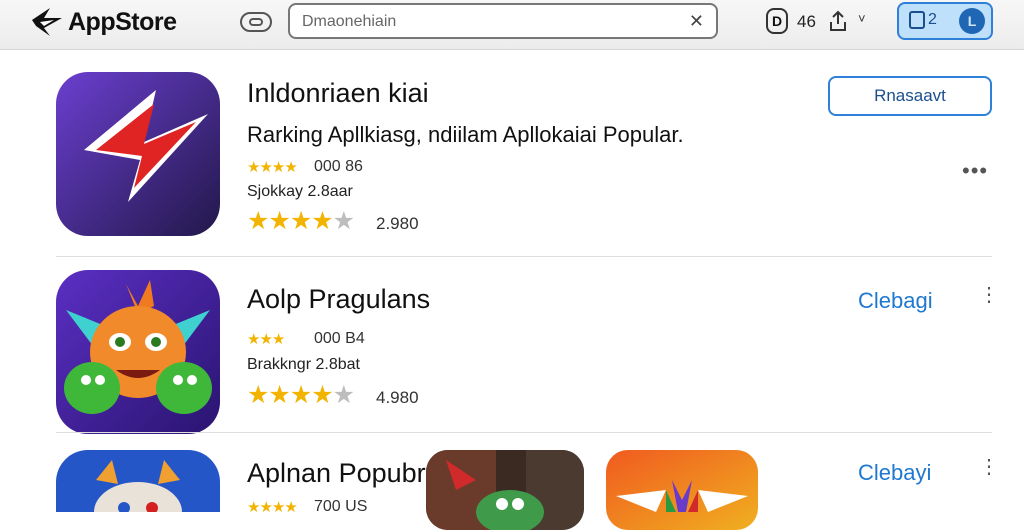  Describe the element at coordinates (266, 339) in the screenshot. I see `small-rating-stars: ★★★` at that location.